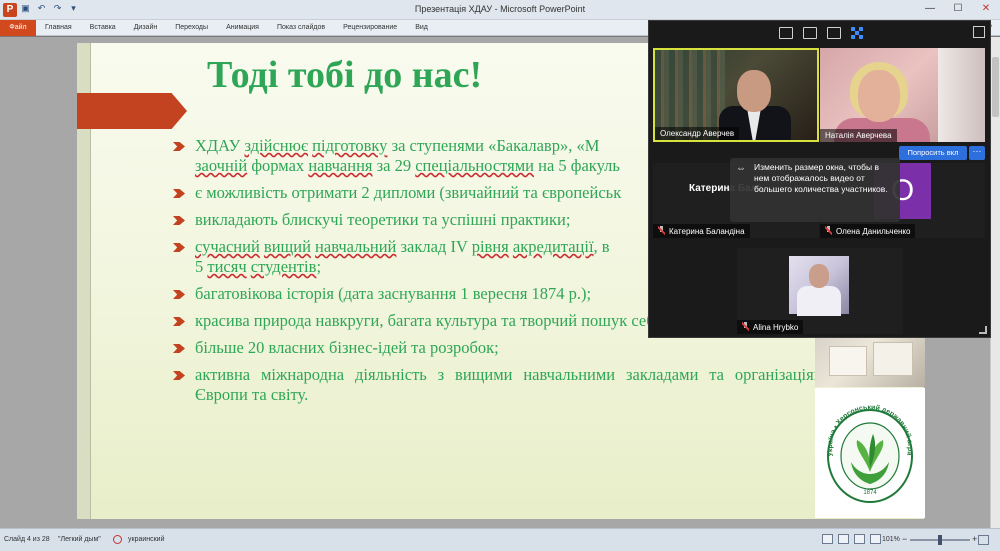 Image resolution: width=1000 pixels, height=551 pixels. What do you see at coordinates (933, 153) in the screenshot?
I see `ask-to-unmute-button: Попросить вкл` at bounding box center [933, 153].